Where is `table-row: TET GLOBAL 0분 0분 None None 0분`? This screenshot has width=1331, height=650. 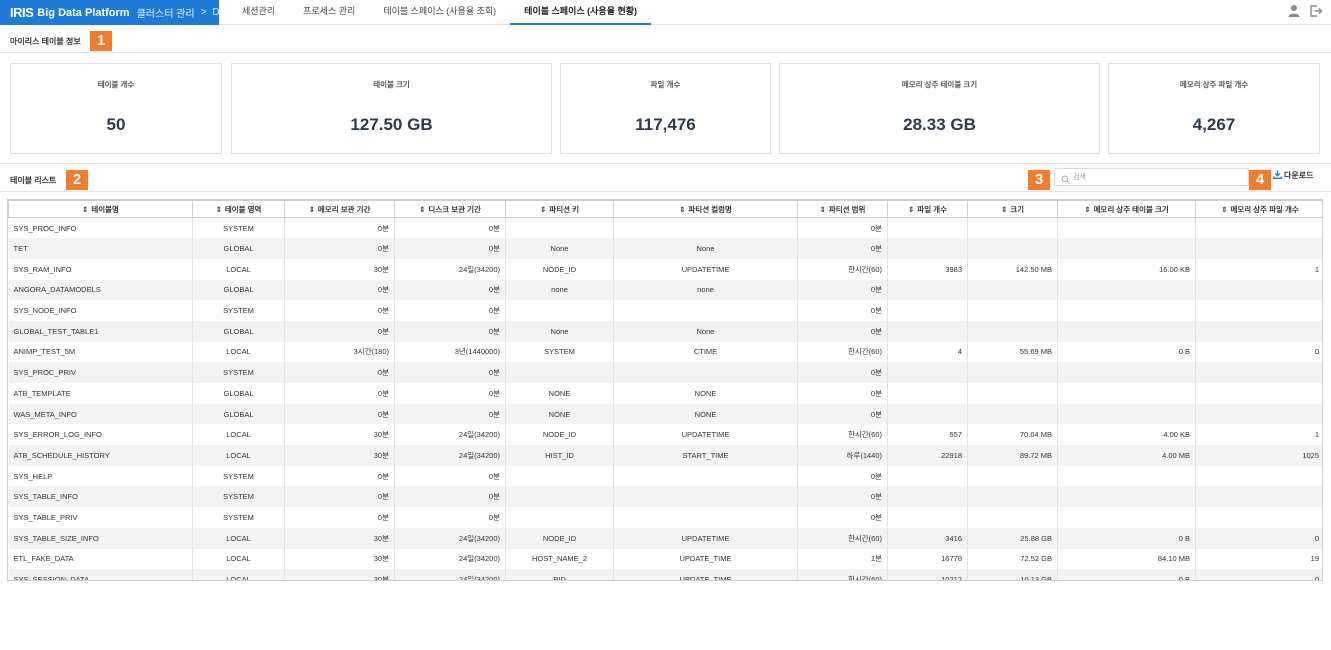
table-row: TET GLOBAL 0분 0분 None None 0분 is located at coordinates (665, 248).